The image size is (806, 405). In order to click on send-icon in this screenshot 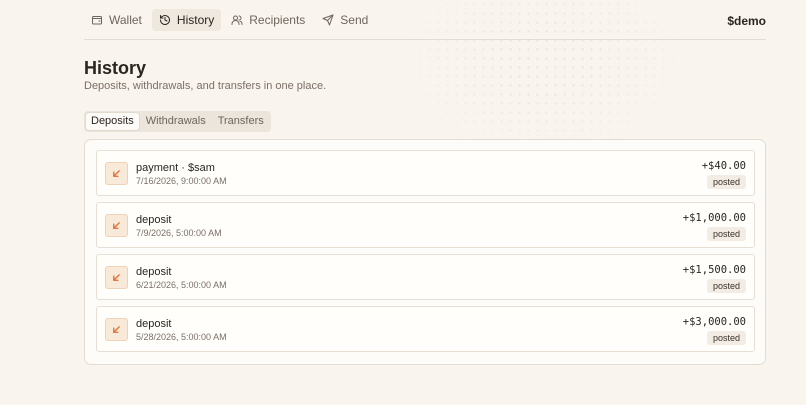, I will do `click(328, 20)`.